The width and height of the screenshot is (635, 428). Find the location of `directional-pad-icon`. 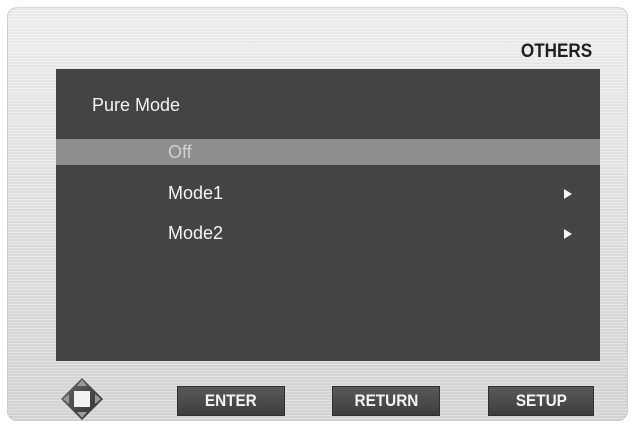

directional-pad-icon is located at coordinates (82, 399).